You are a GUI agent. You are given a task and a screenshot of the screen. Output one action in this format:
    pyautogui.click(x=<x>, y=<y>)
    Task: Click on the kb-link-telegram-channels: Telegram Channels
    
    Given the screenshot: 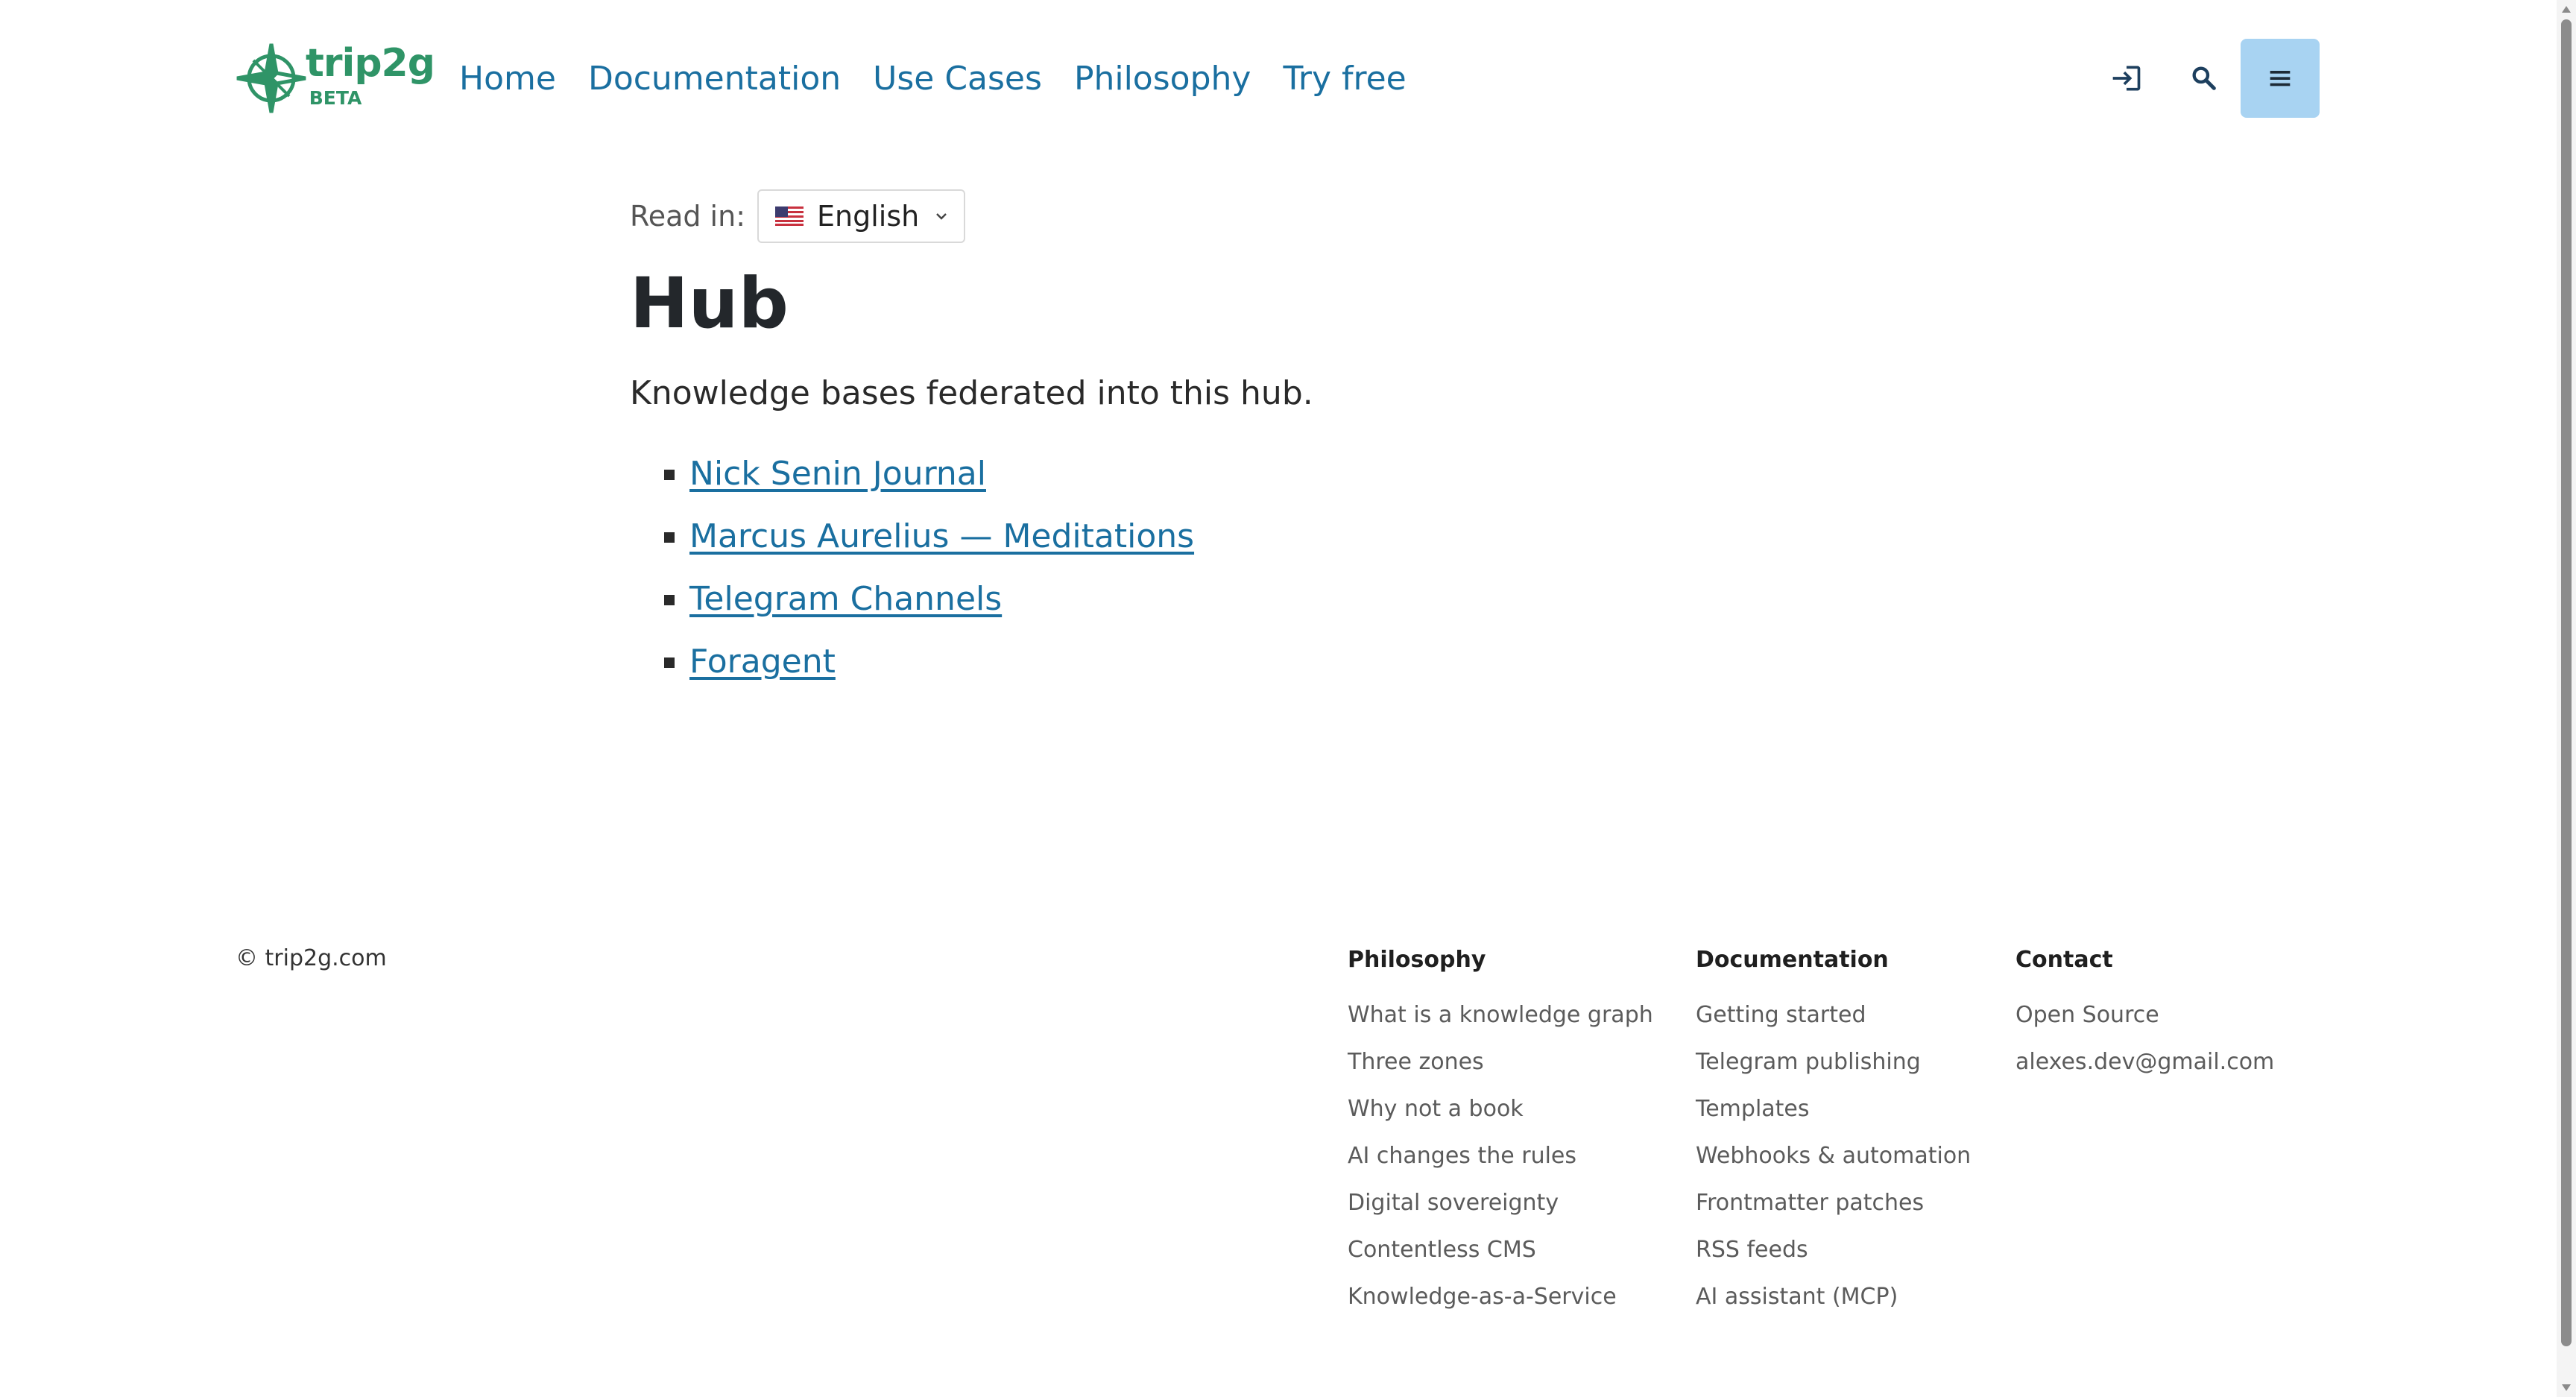 What is the action you would take?
    pyautogui.click(x=845, y=599)
    